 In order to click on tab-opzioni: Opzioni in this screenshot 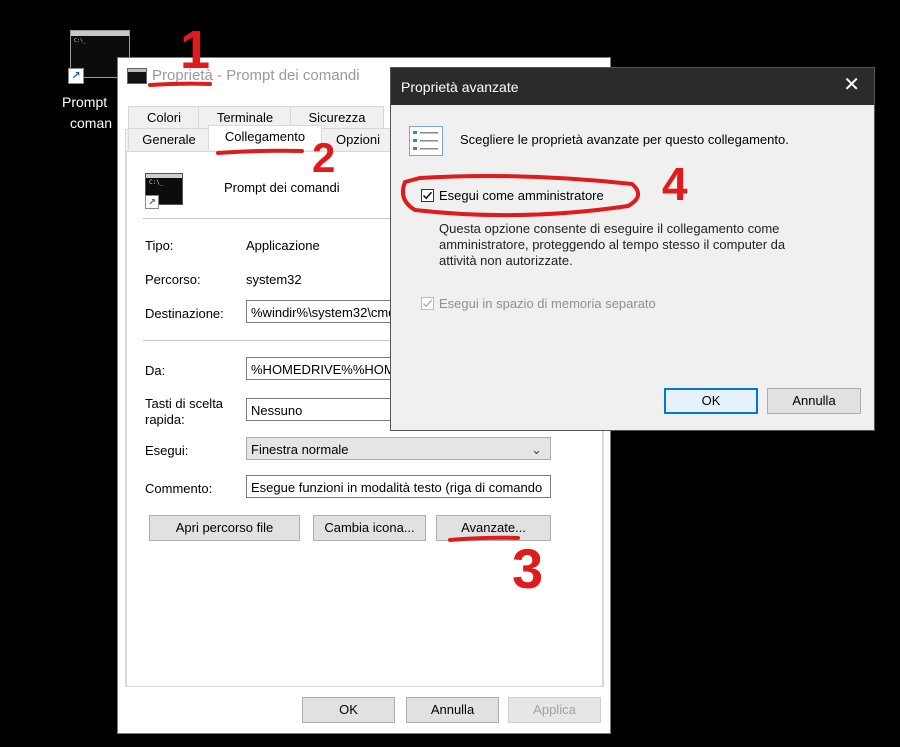, I will do `click(358, 139)`.